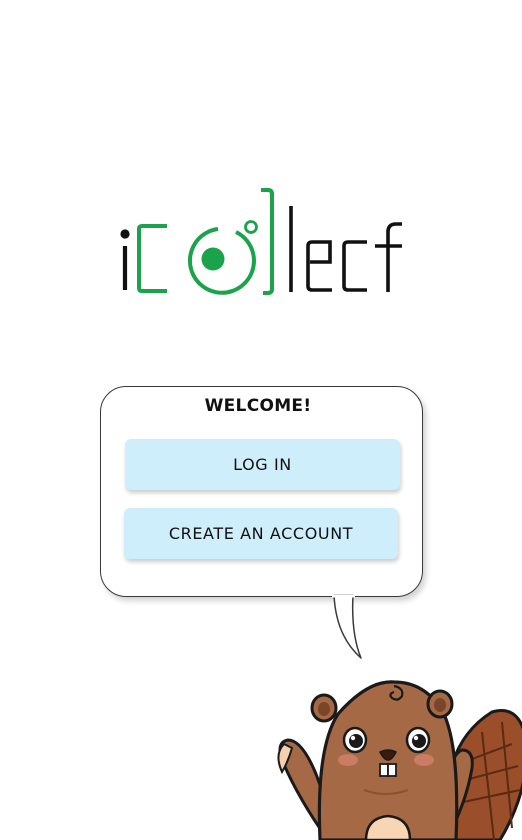  What do you see at coordinates (261, 533) in the screenshot?
I see `create-account-button: CREATE AN ACCOUNT` at bounding box center [261, 533].